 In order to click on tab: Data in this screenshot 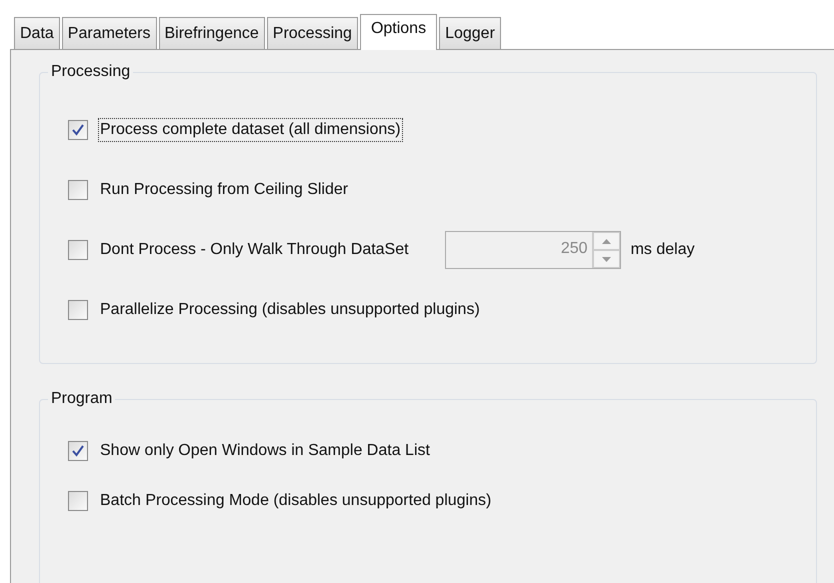, I will do `click(37, 33)`.